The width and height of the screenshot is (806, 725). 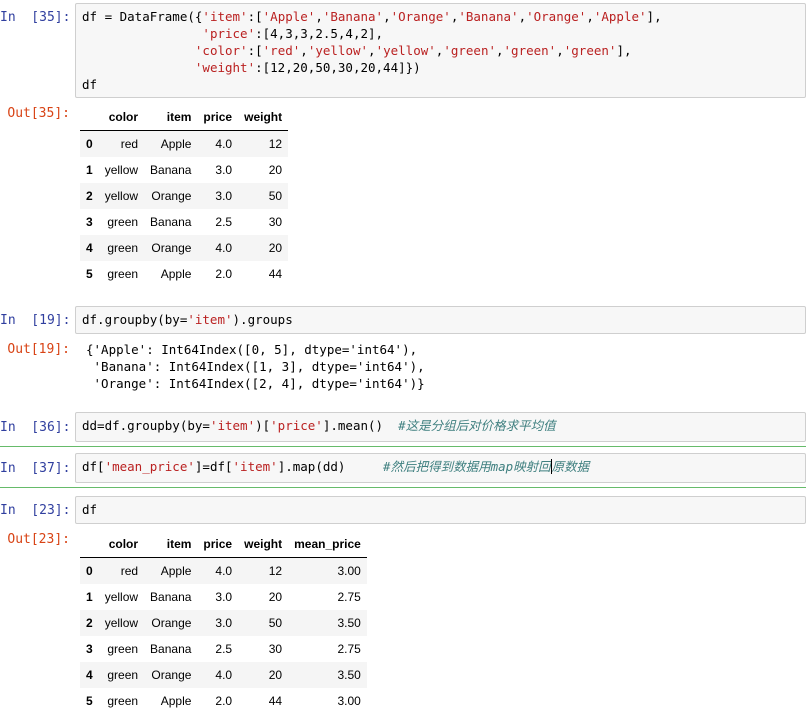 I want to click on column-header: item, so click(x=171, y=544).